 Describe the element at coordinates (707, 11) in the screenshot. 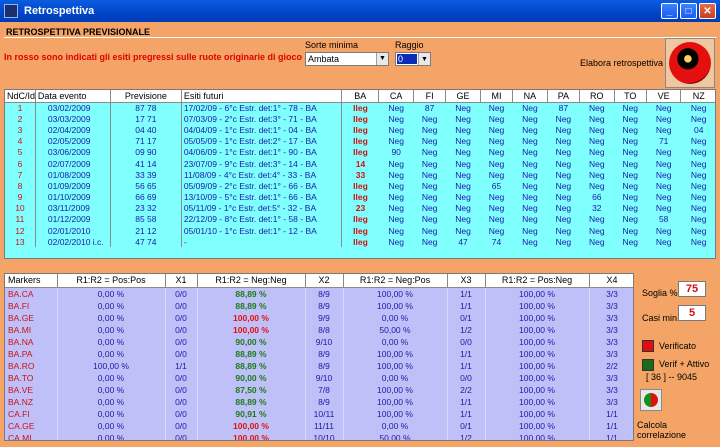

I see `close-icon: ✕` at that location.